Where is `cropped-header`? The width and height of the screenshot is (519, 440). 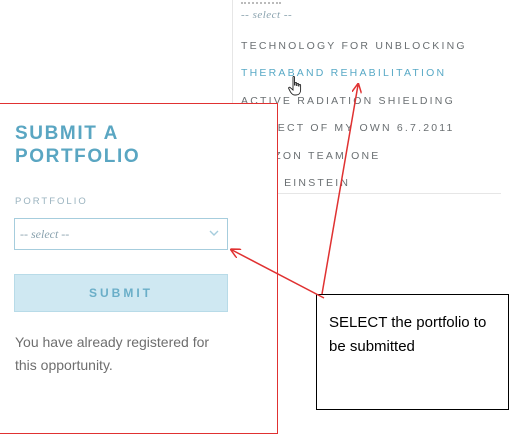
cropped-header is located at coordinates (261, 2).